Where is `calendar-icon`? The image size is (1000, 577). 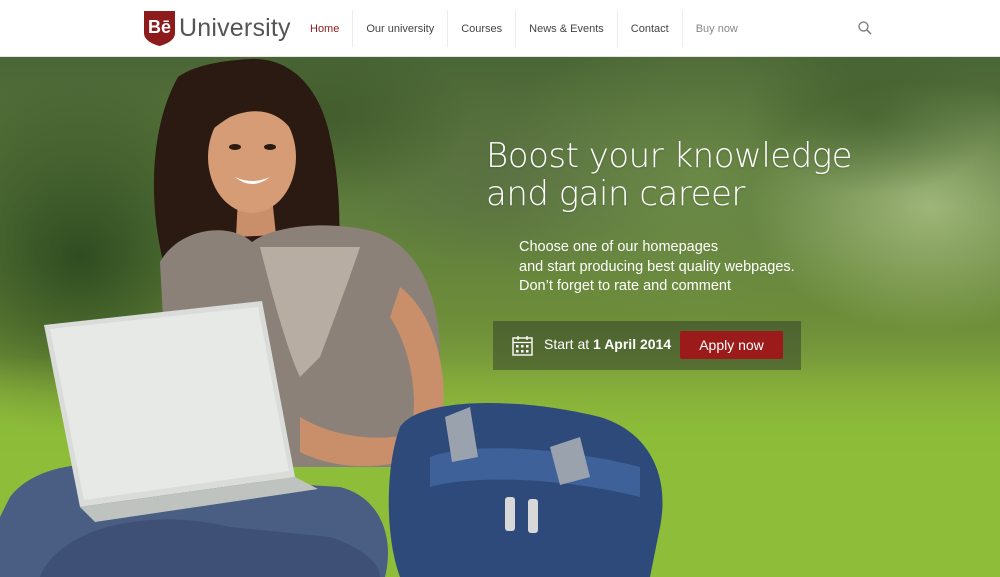
calendar-icon is located at coordinates (522, 345).